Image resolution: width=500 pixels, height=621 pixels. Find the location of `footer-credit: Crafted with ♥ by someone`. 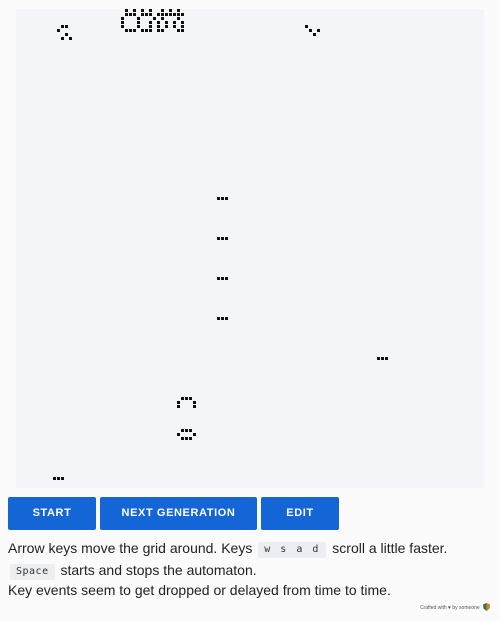

footer-credit: Crafted with ♥ by someone is located at coordinates (455, 607).